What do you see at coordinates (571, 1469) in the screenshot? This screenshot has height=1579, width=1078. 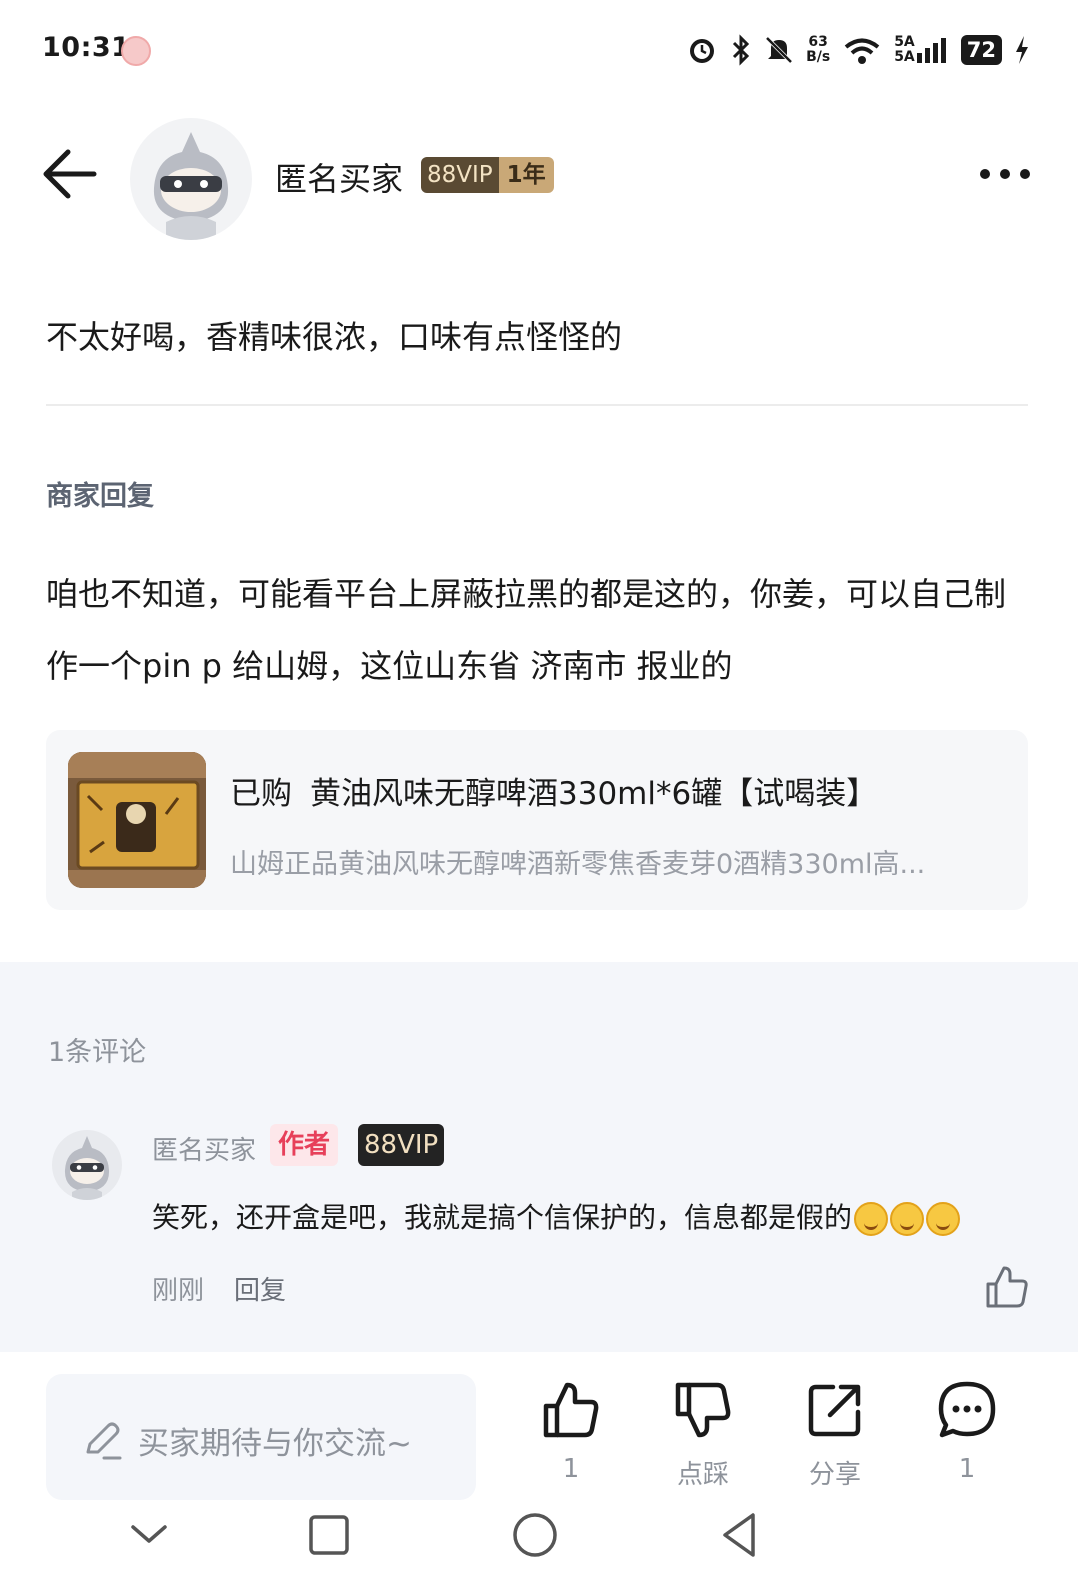 I see `like-count: 1` at bounding box center [571, 1469].